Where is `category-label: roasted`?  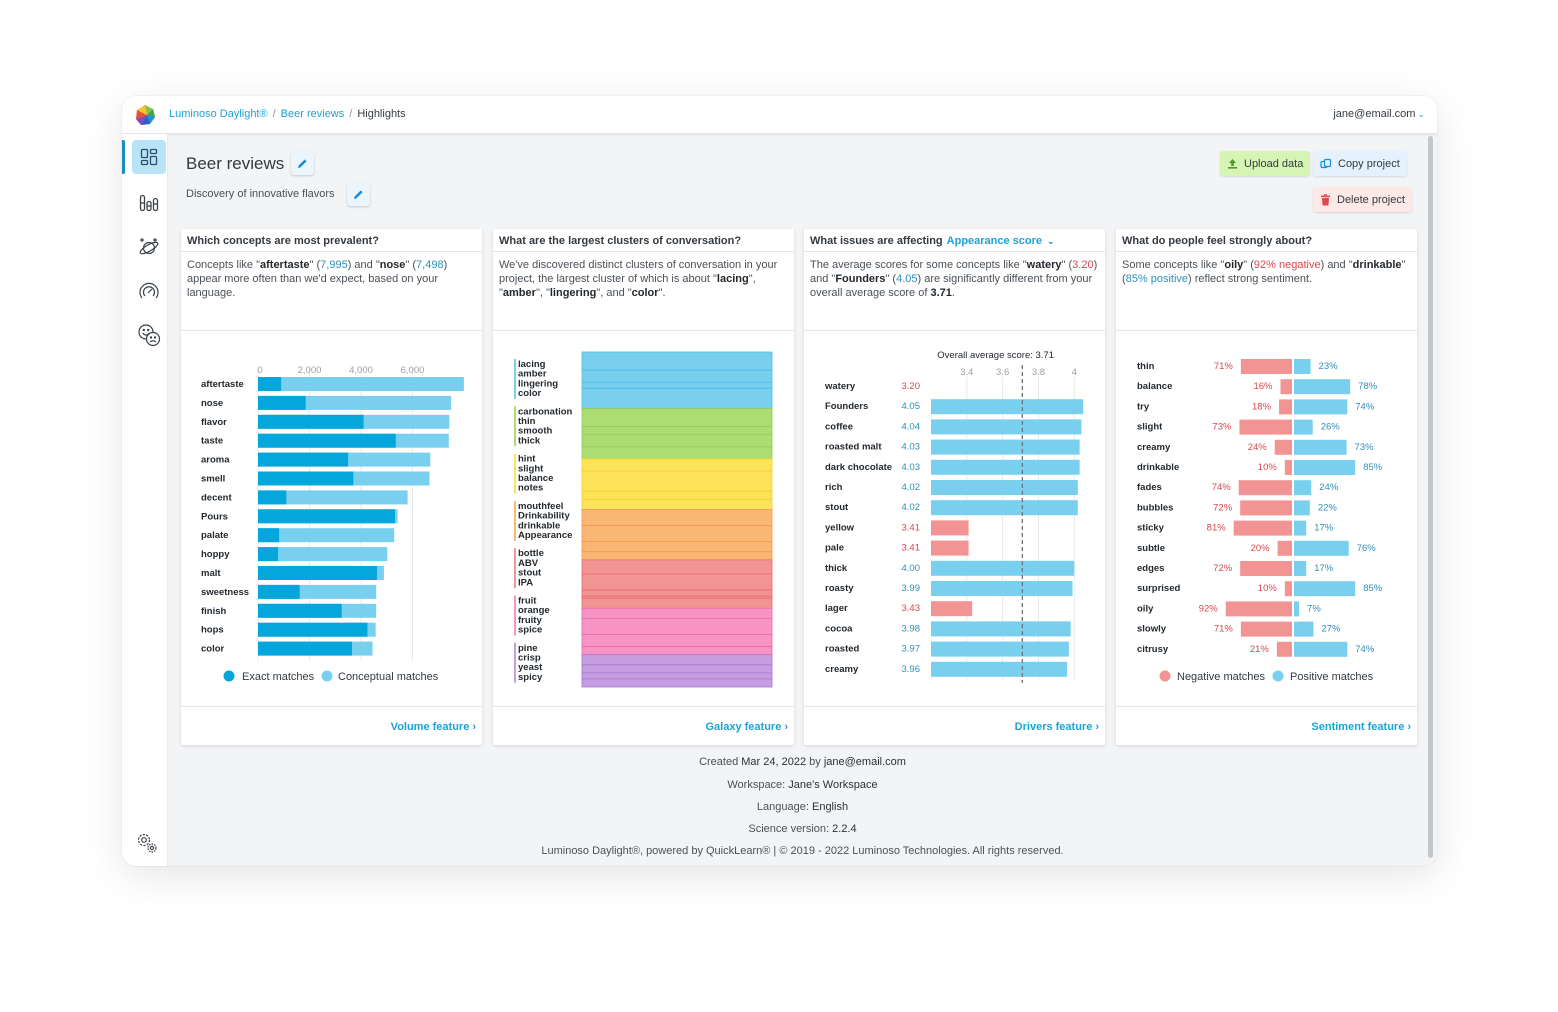
category-label: roasted is located at coordinates (842, 649).